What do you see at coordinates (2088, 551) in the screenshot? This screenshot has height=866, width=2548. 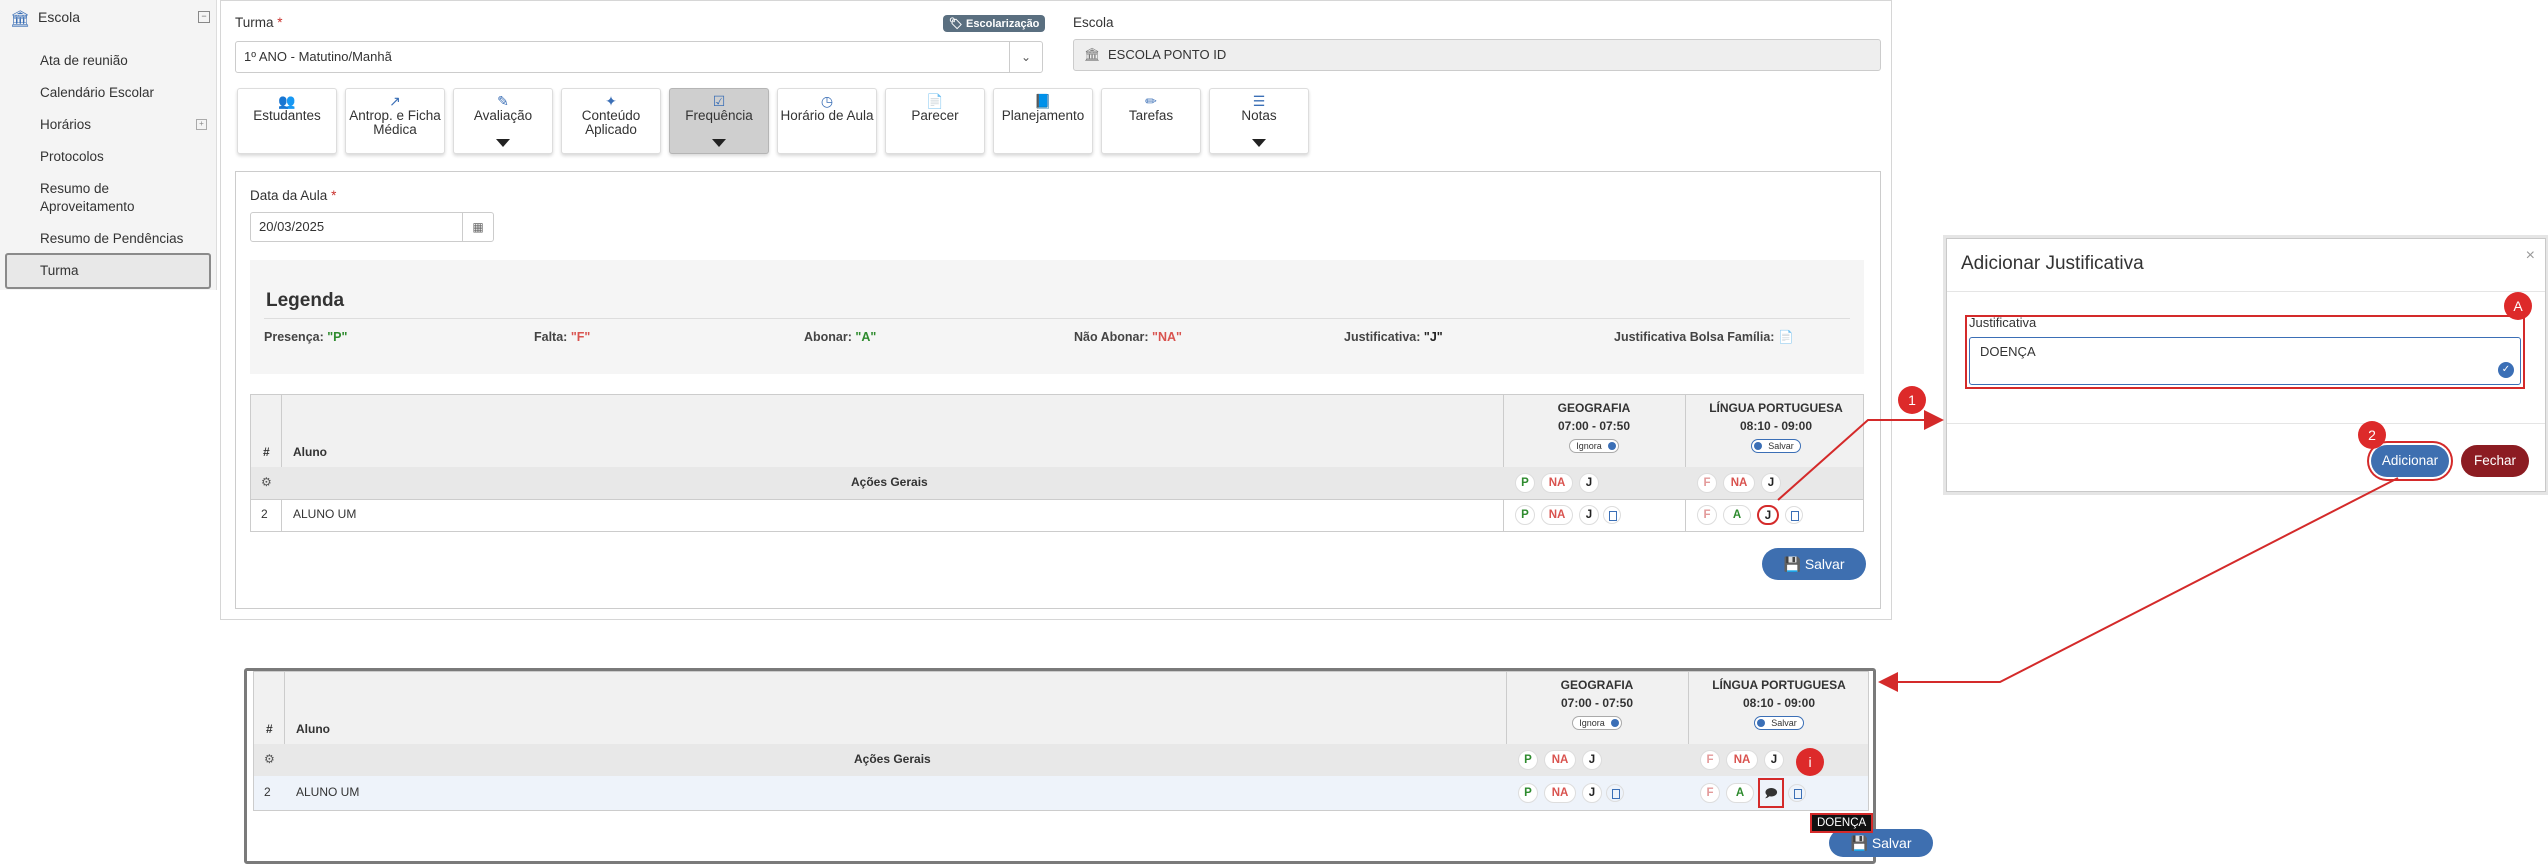 I see `annotation-arrows` at bounding box center [2088, 551].